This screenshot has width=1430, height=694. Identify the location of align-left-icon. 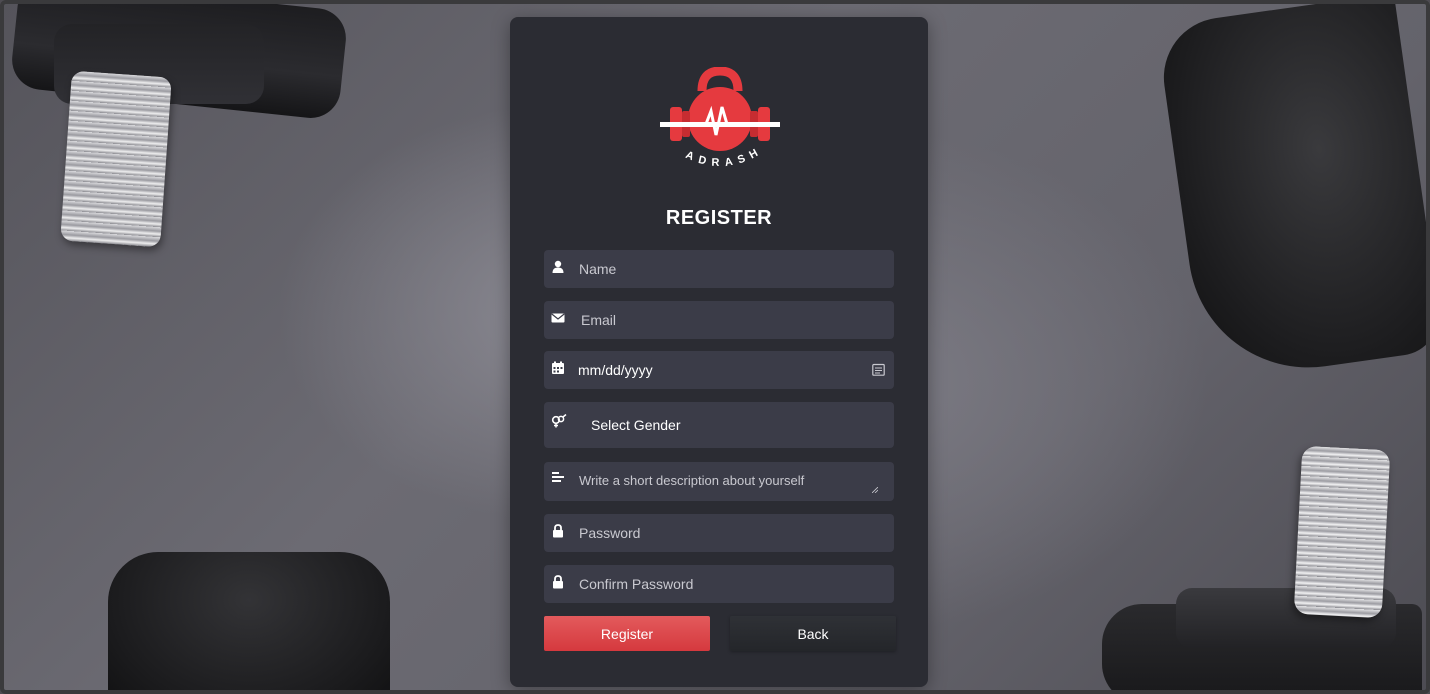
(558, 477).